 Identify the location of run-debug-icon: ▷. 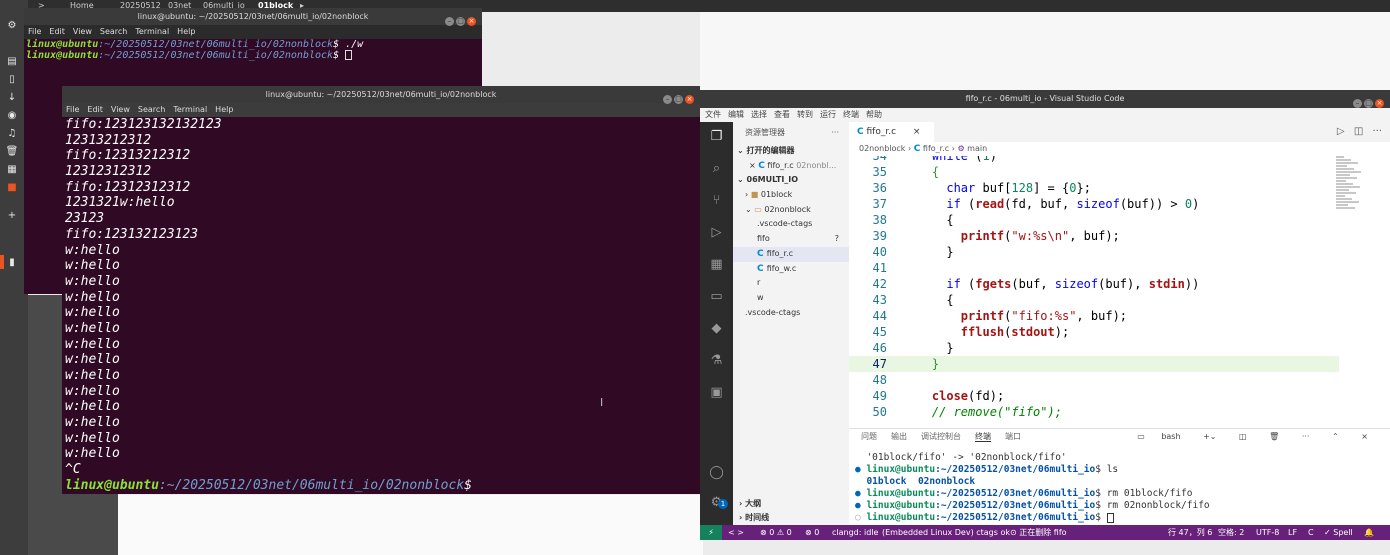
(716, 232).